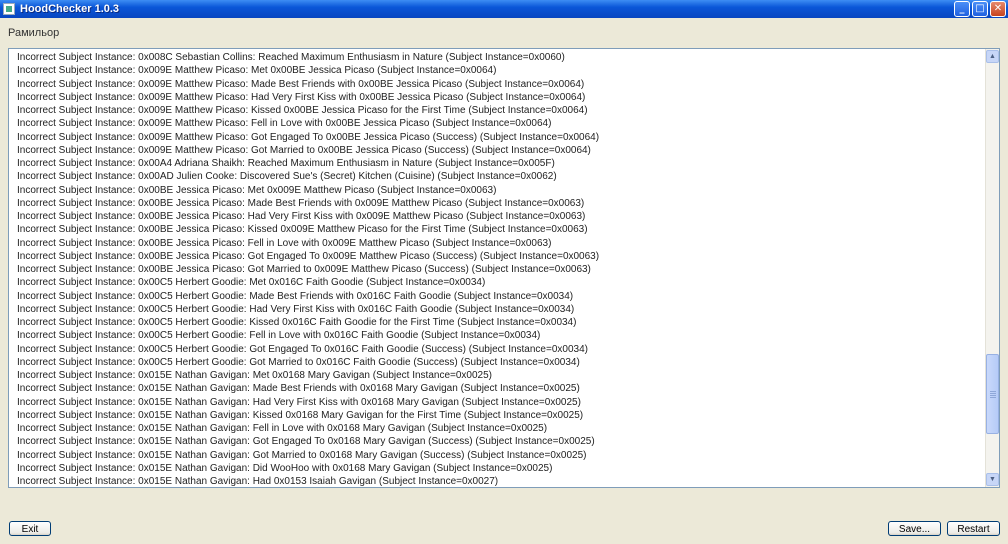 The image size is (1008, 544). I want to click on restart-button: Restart, so click(973, 528).